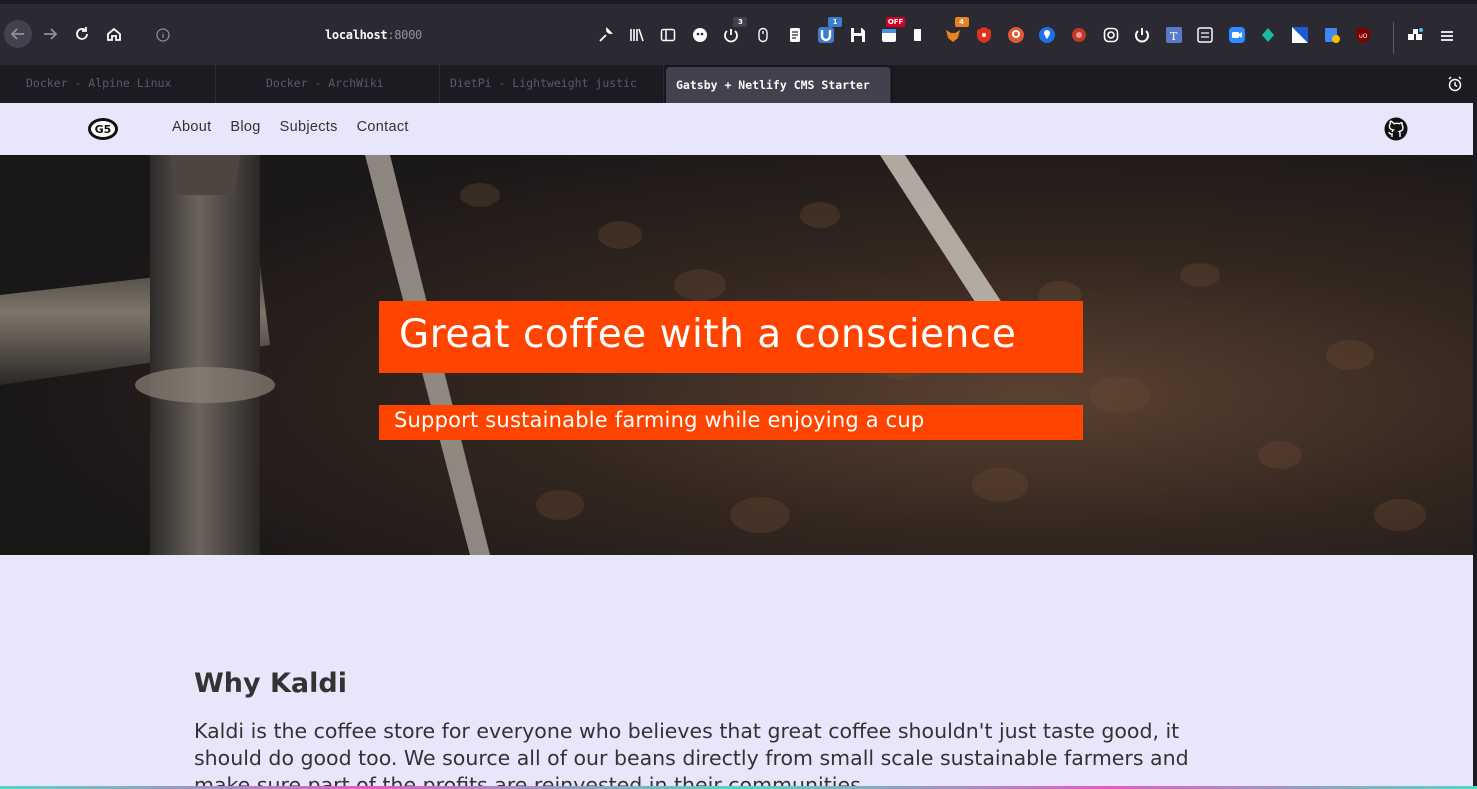  Describe the element at coordinates (637, 35) in the screenshot. I see `library-icon` at that location.